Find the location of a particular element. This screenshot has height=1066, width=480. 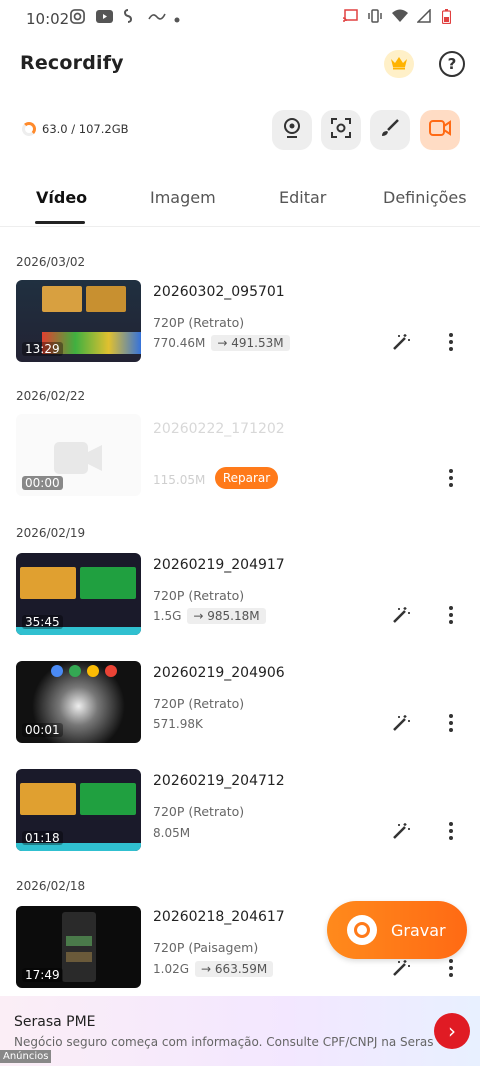

tab-video: Vídeo is located at coordinates (61, 197).